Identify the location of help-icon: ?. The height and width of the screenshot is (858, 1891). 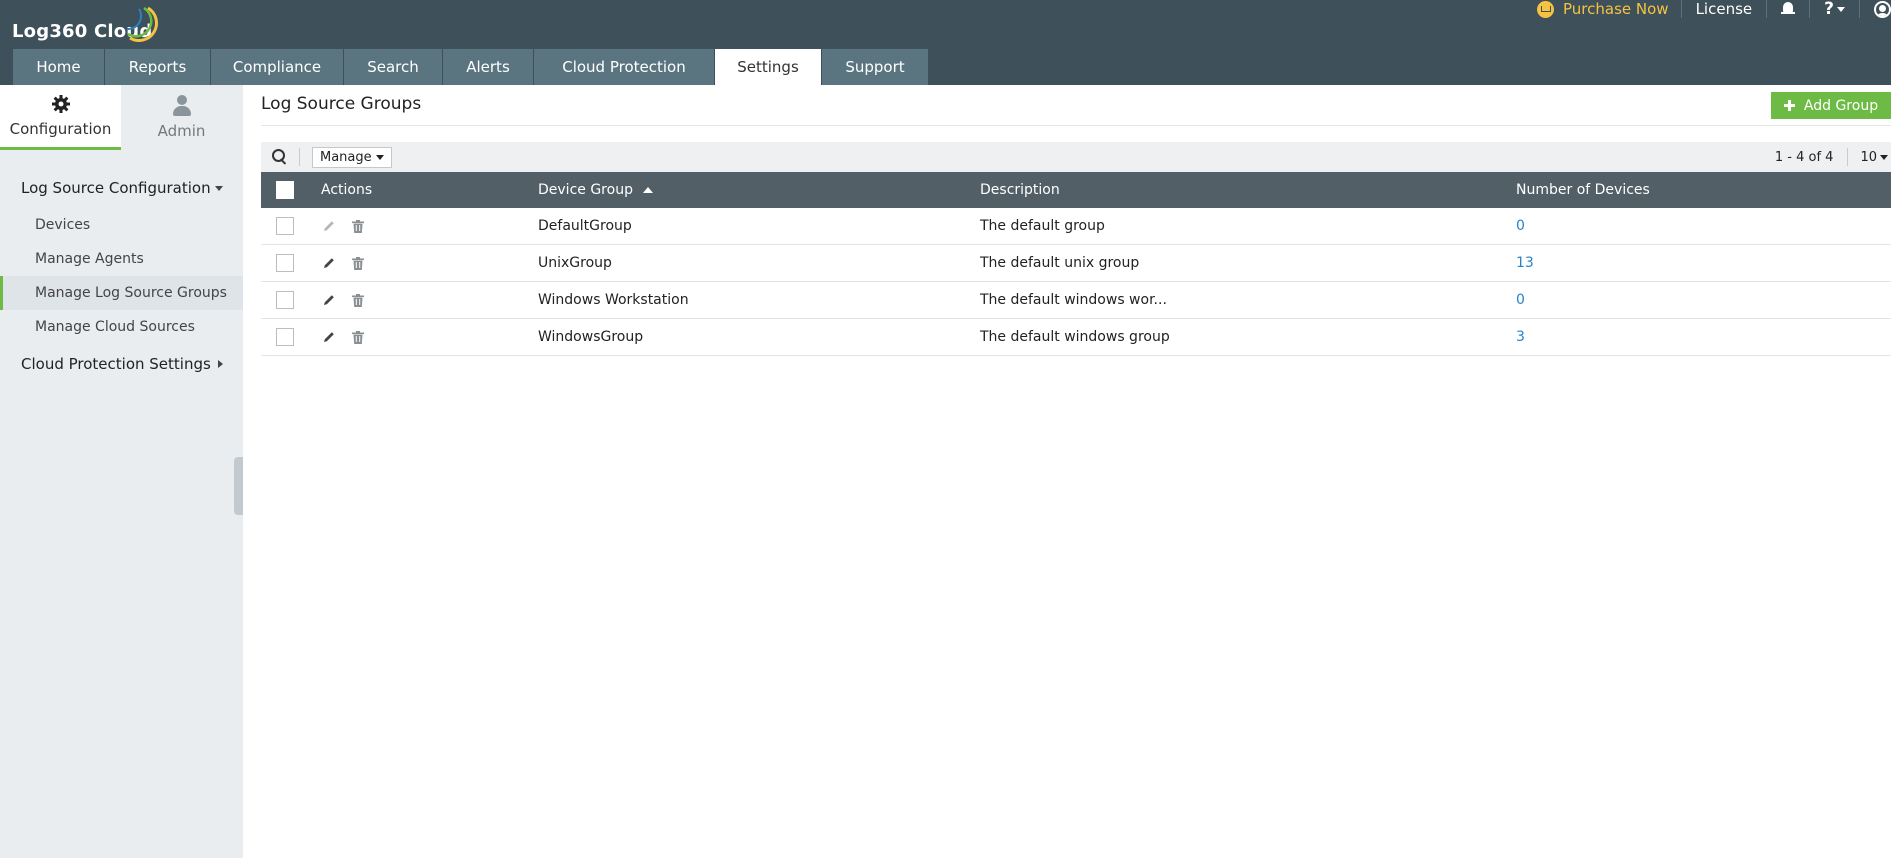
(1829, 9).